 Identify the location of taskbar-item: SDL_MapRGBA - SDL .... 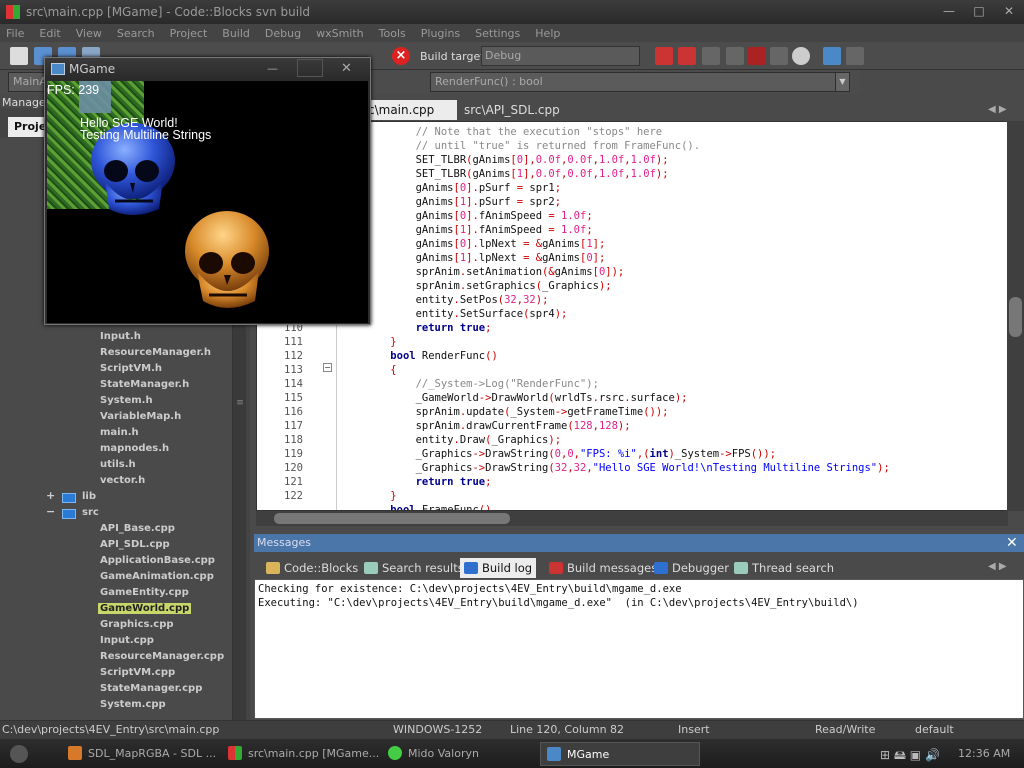
(142, 754).